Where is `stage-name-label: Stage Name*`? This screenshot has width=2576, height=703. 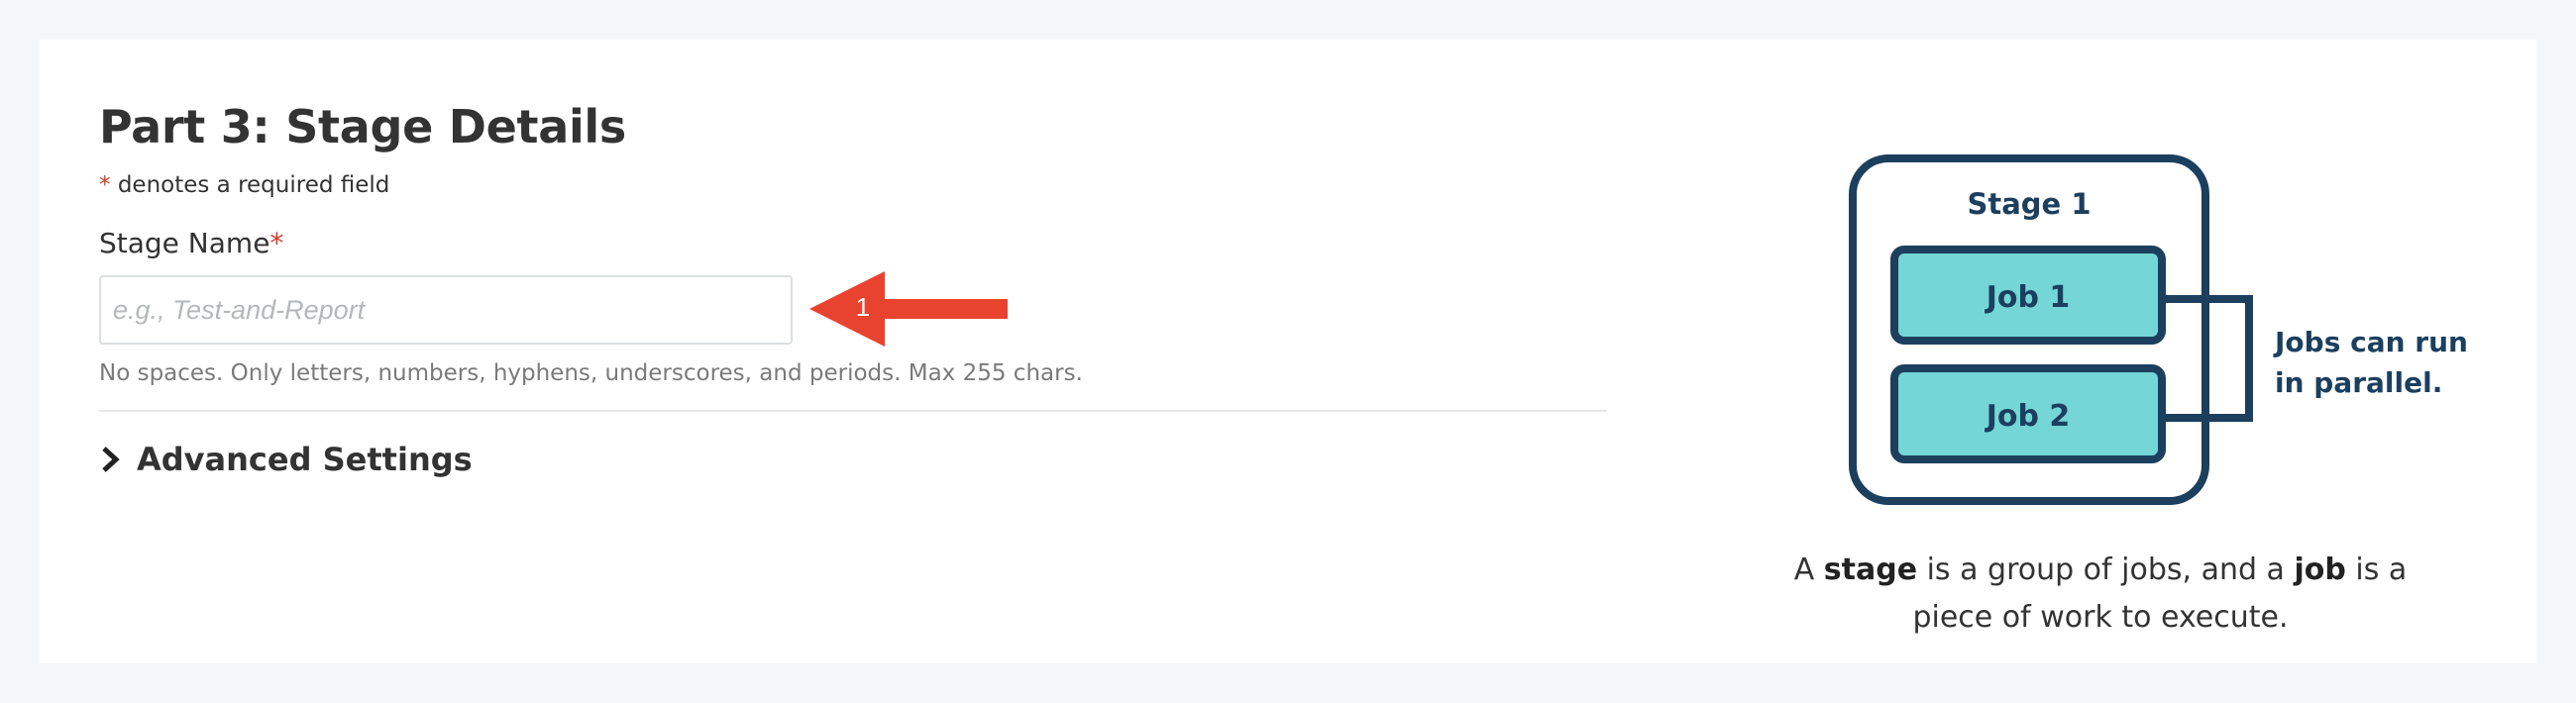 stage-name-label: Stage Name* is located at coordinates (853, 244).